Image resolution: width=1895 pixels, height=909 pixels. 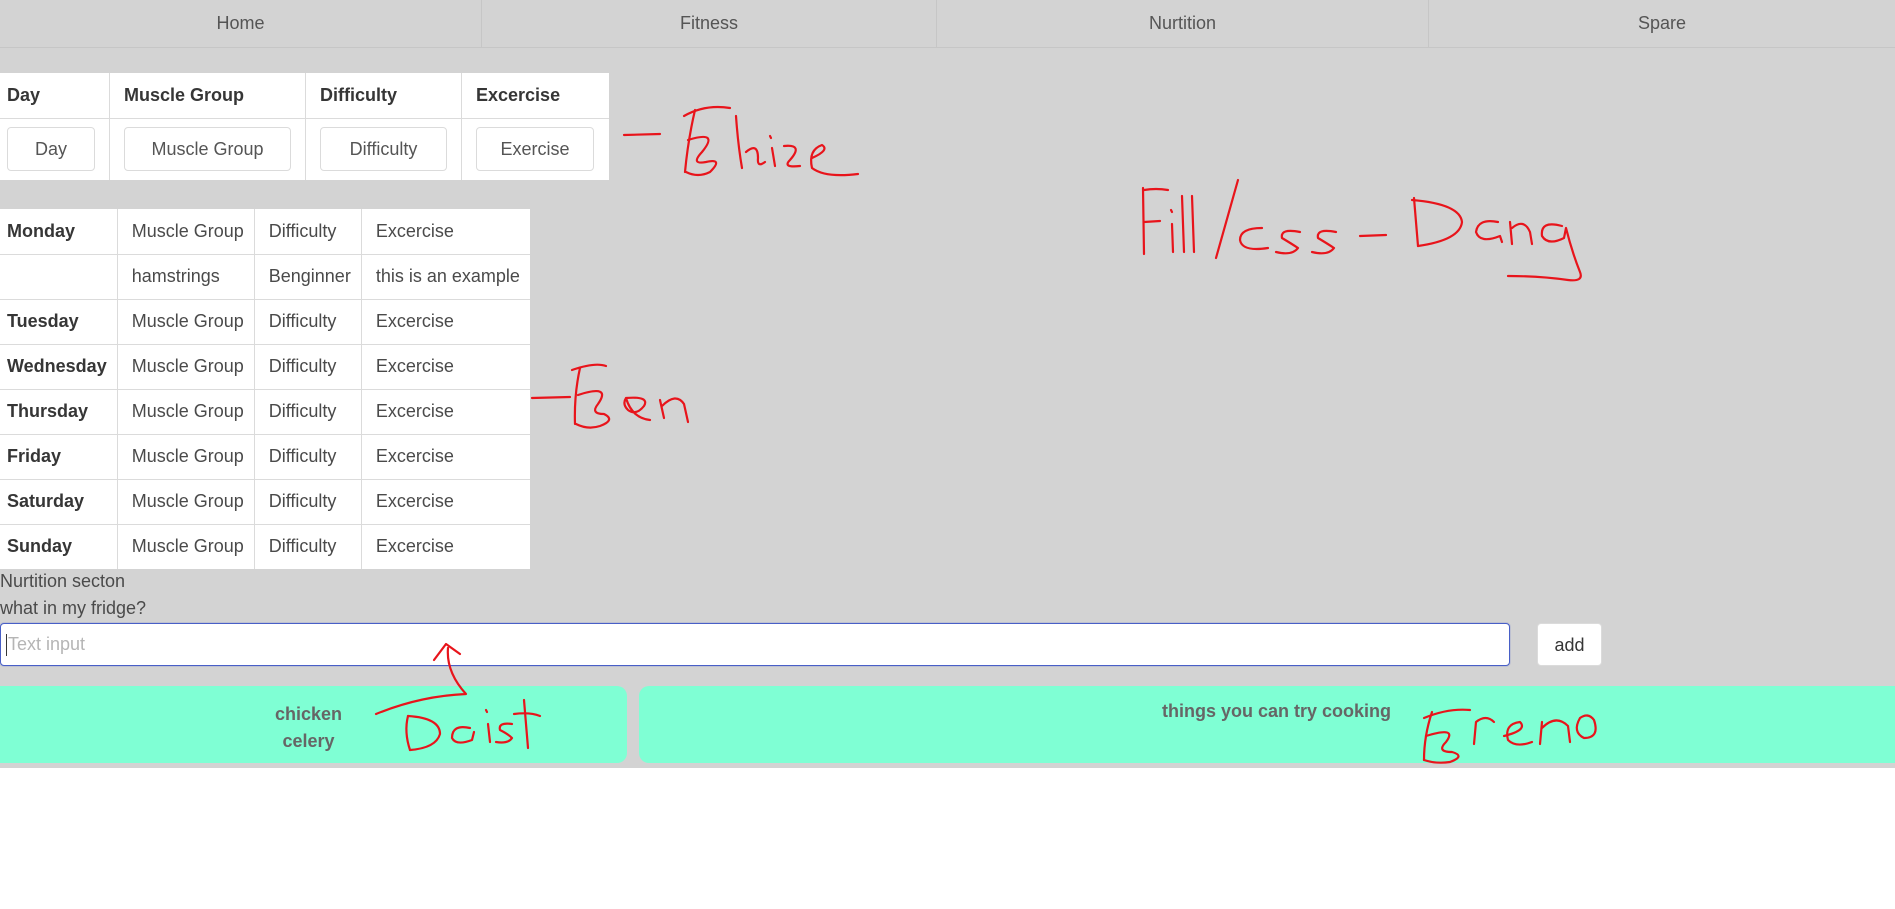 I want to click on fridge-item: chicken, so click(x=308, y=714).